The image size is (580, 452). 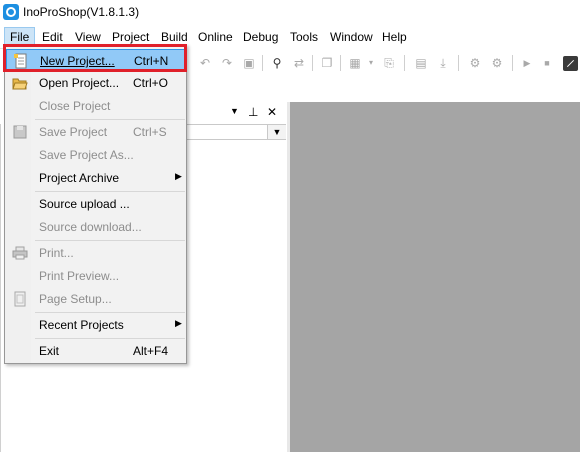 What do you see at coordinates (79, 178) in the screenshot?
I see `menu-label: Project Archive` at bounding box center [79, 178].